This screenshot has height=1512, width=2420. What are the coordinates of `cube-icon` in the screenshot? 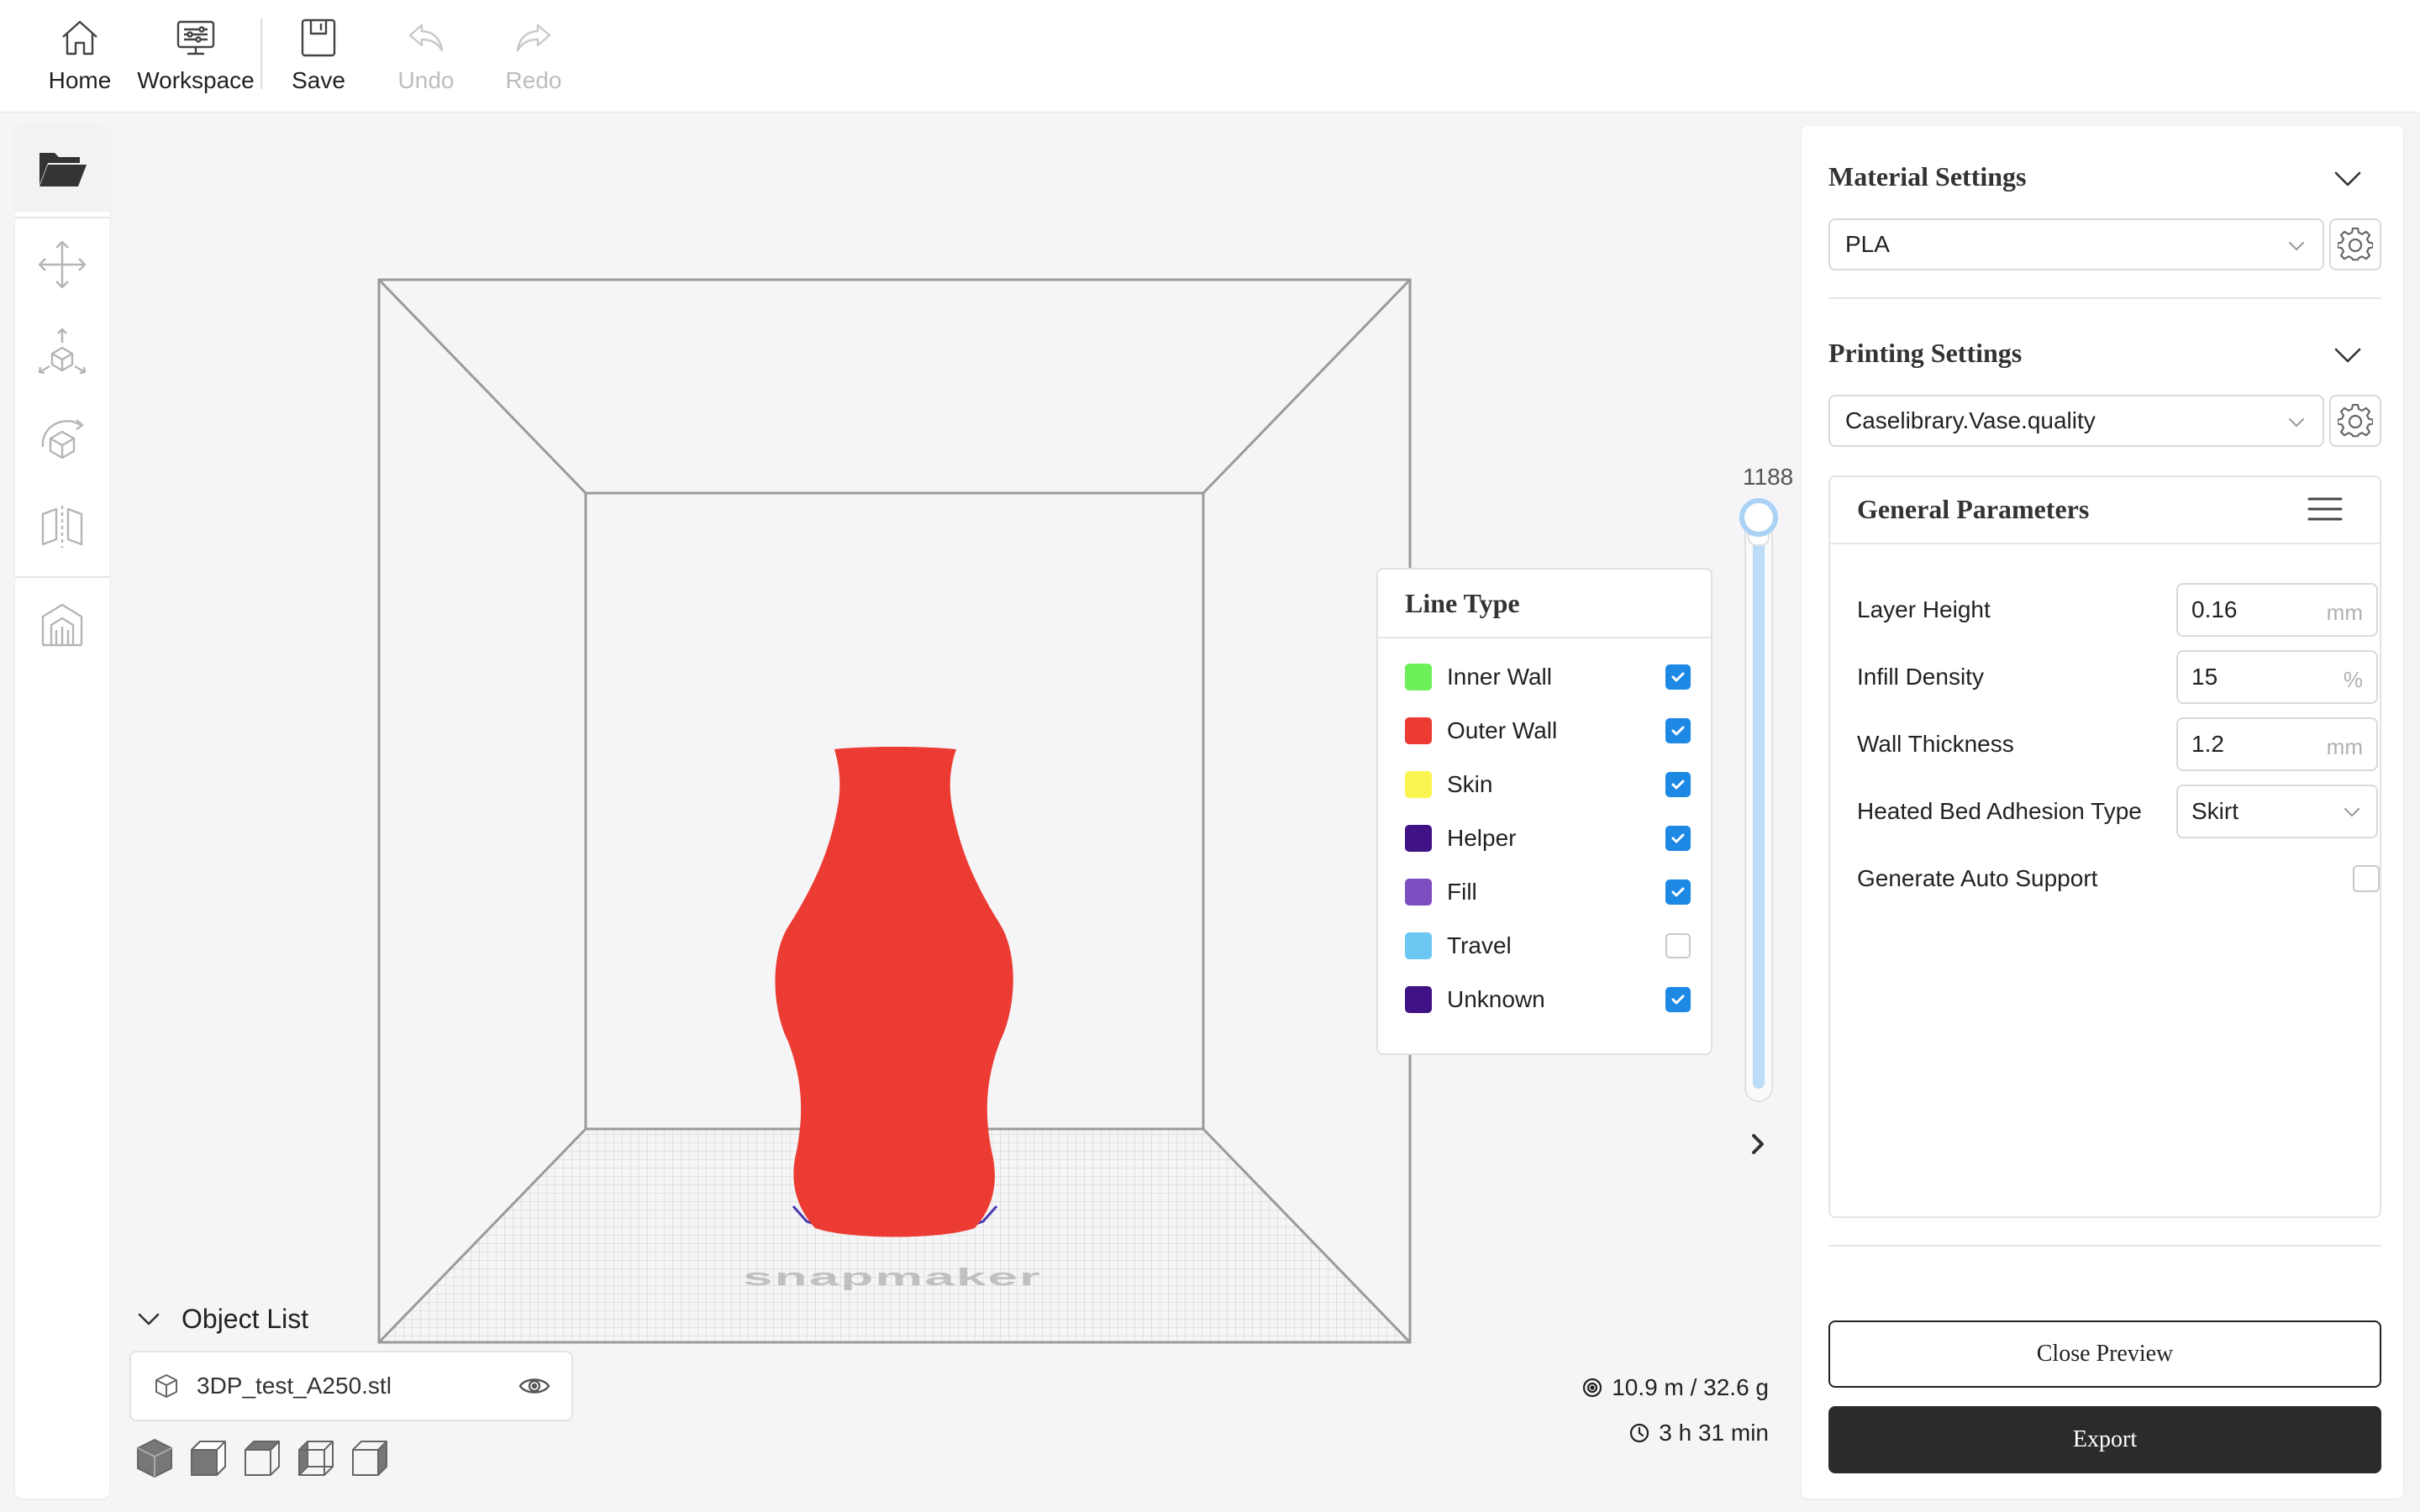 It's located at (166, 1386).